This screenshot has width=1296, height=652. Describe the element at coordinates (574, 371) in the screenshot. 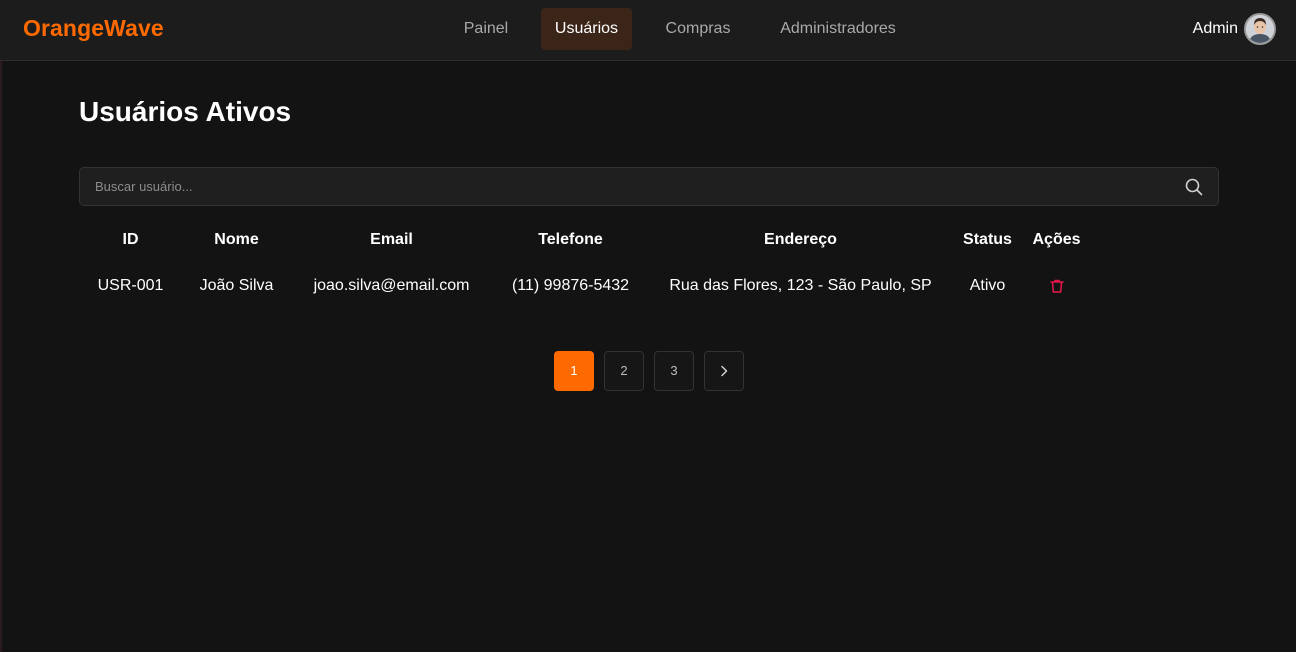

I see `page-button-1: 1` at that location.